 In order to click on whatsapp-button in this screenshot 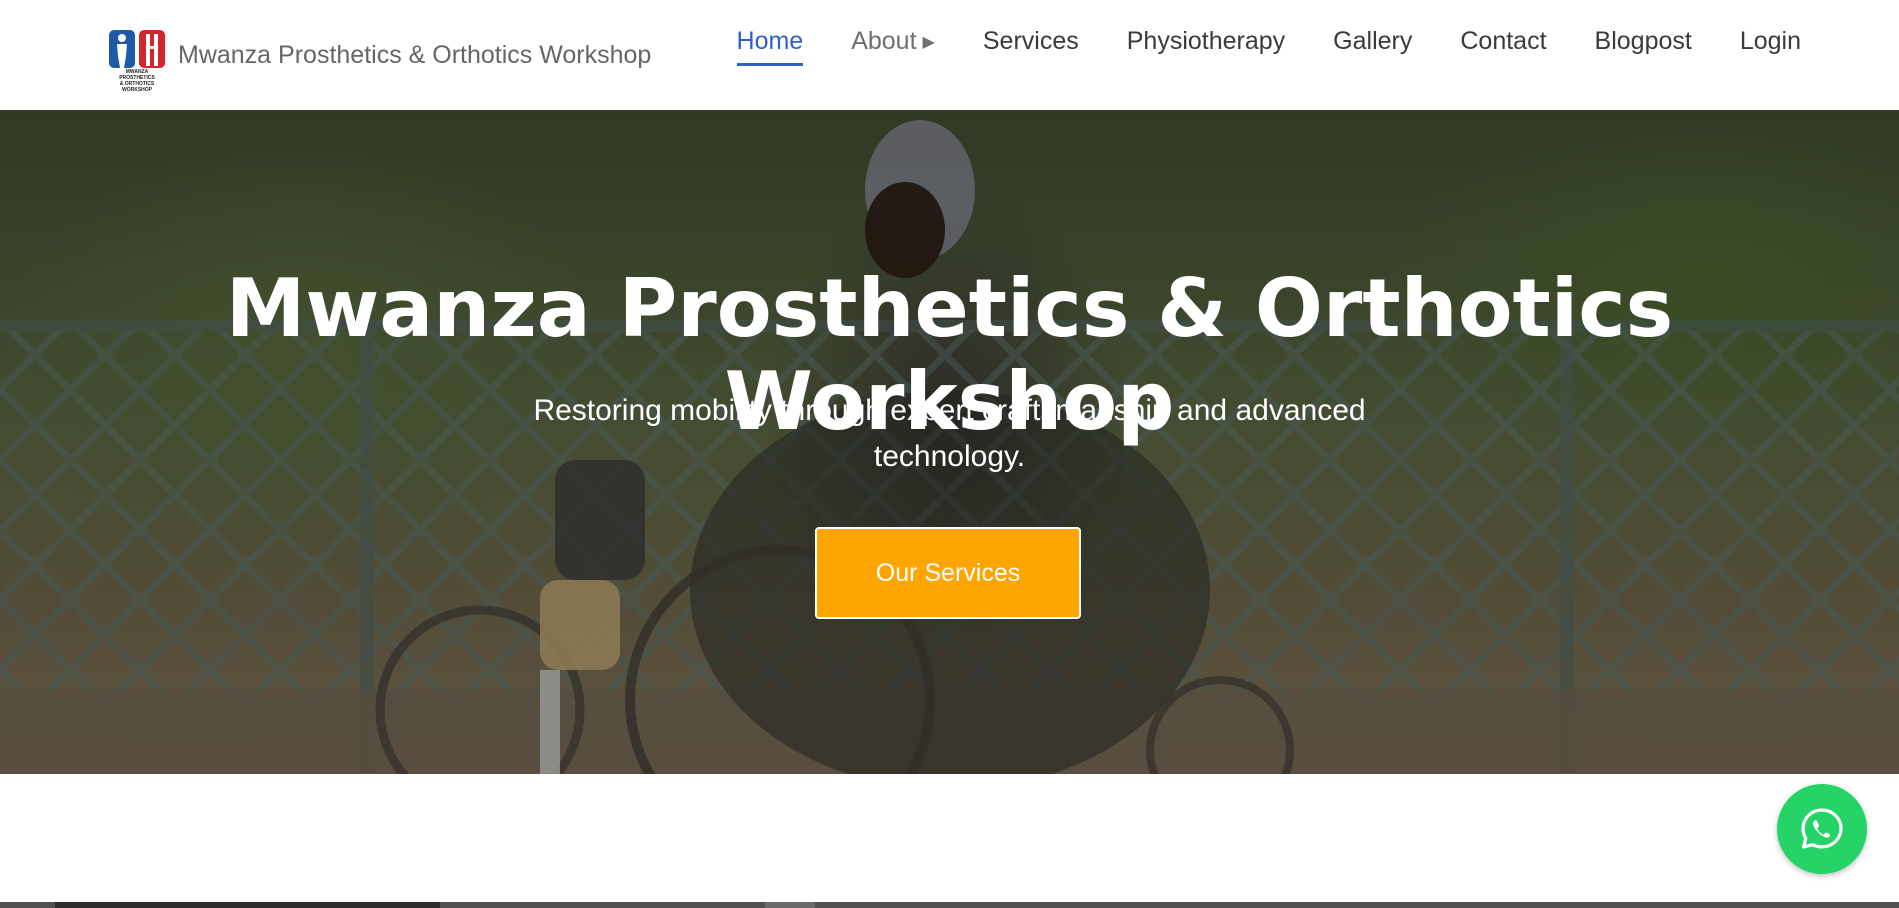, I will do `click(1822, 829)`.